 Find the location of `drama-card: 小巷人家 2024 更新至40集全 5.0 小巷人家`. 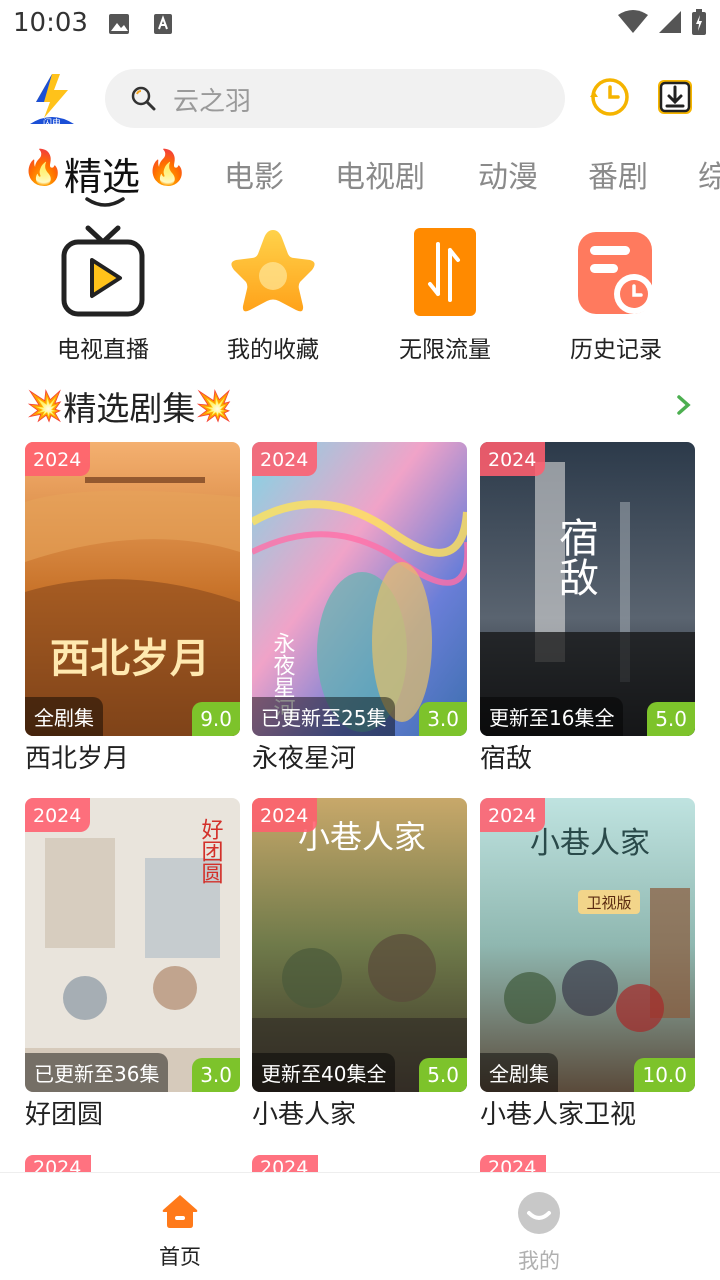

drama-card: 小巷人家 2024 更新至40集全 5.0 小巷人家 is located at coordinates (359, 964).